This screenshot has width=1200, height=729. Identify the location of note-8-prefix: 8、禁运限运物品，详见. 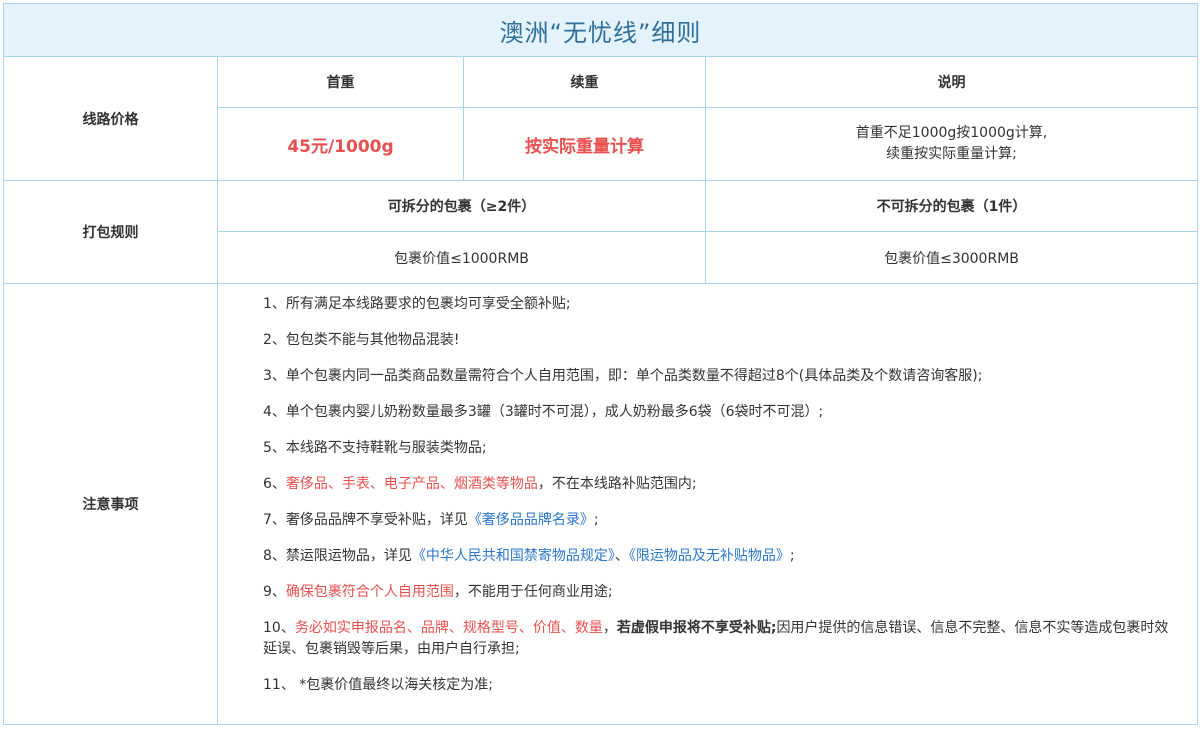
(337, 556).